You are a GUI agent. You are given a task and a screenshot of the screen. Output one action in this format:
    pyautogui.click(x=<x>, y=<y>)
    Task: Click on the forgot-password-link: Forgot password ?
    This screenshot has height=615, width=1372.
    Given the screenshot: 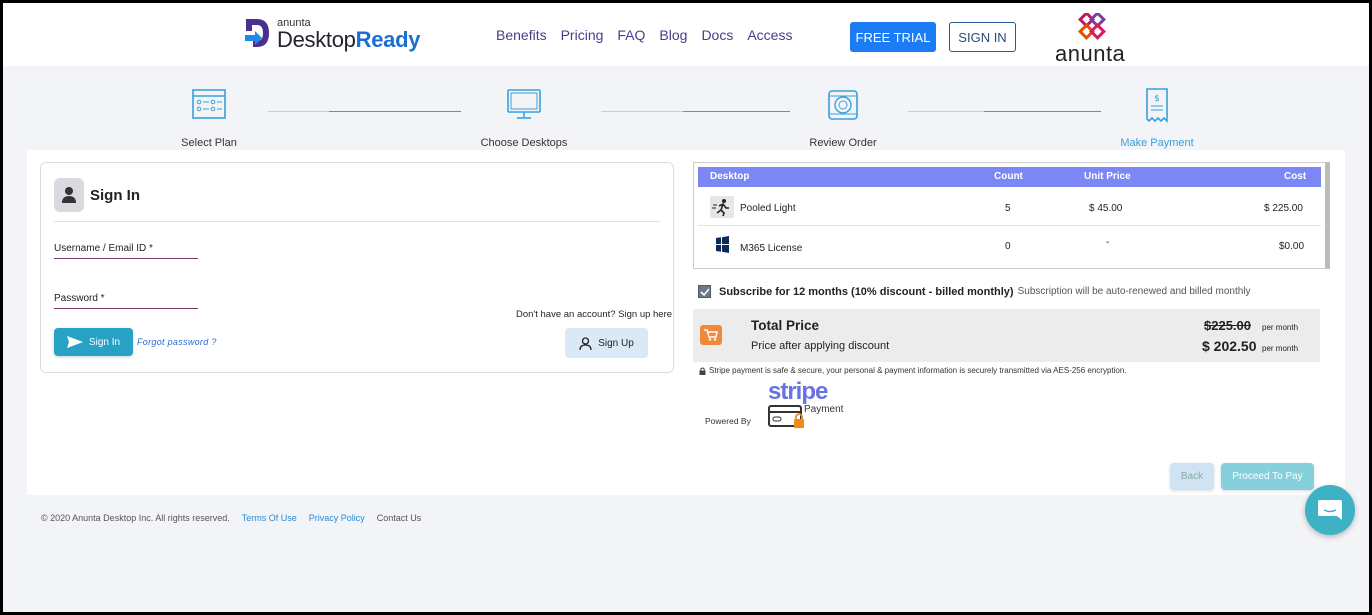 What is the action you would take?
    pyautogui.click(x=177, y=342)
    